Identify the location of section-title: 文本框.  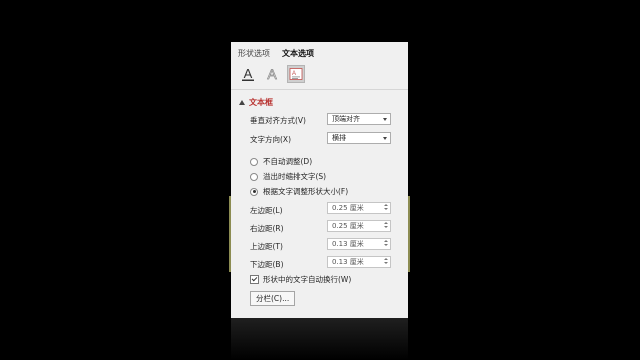
(261, 102).